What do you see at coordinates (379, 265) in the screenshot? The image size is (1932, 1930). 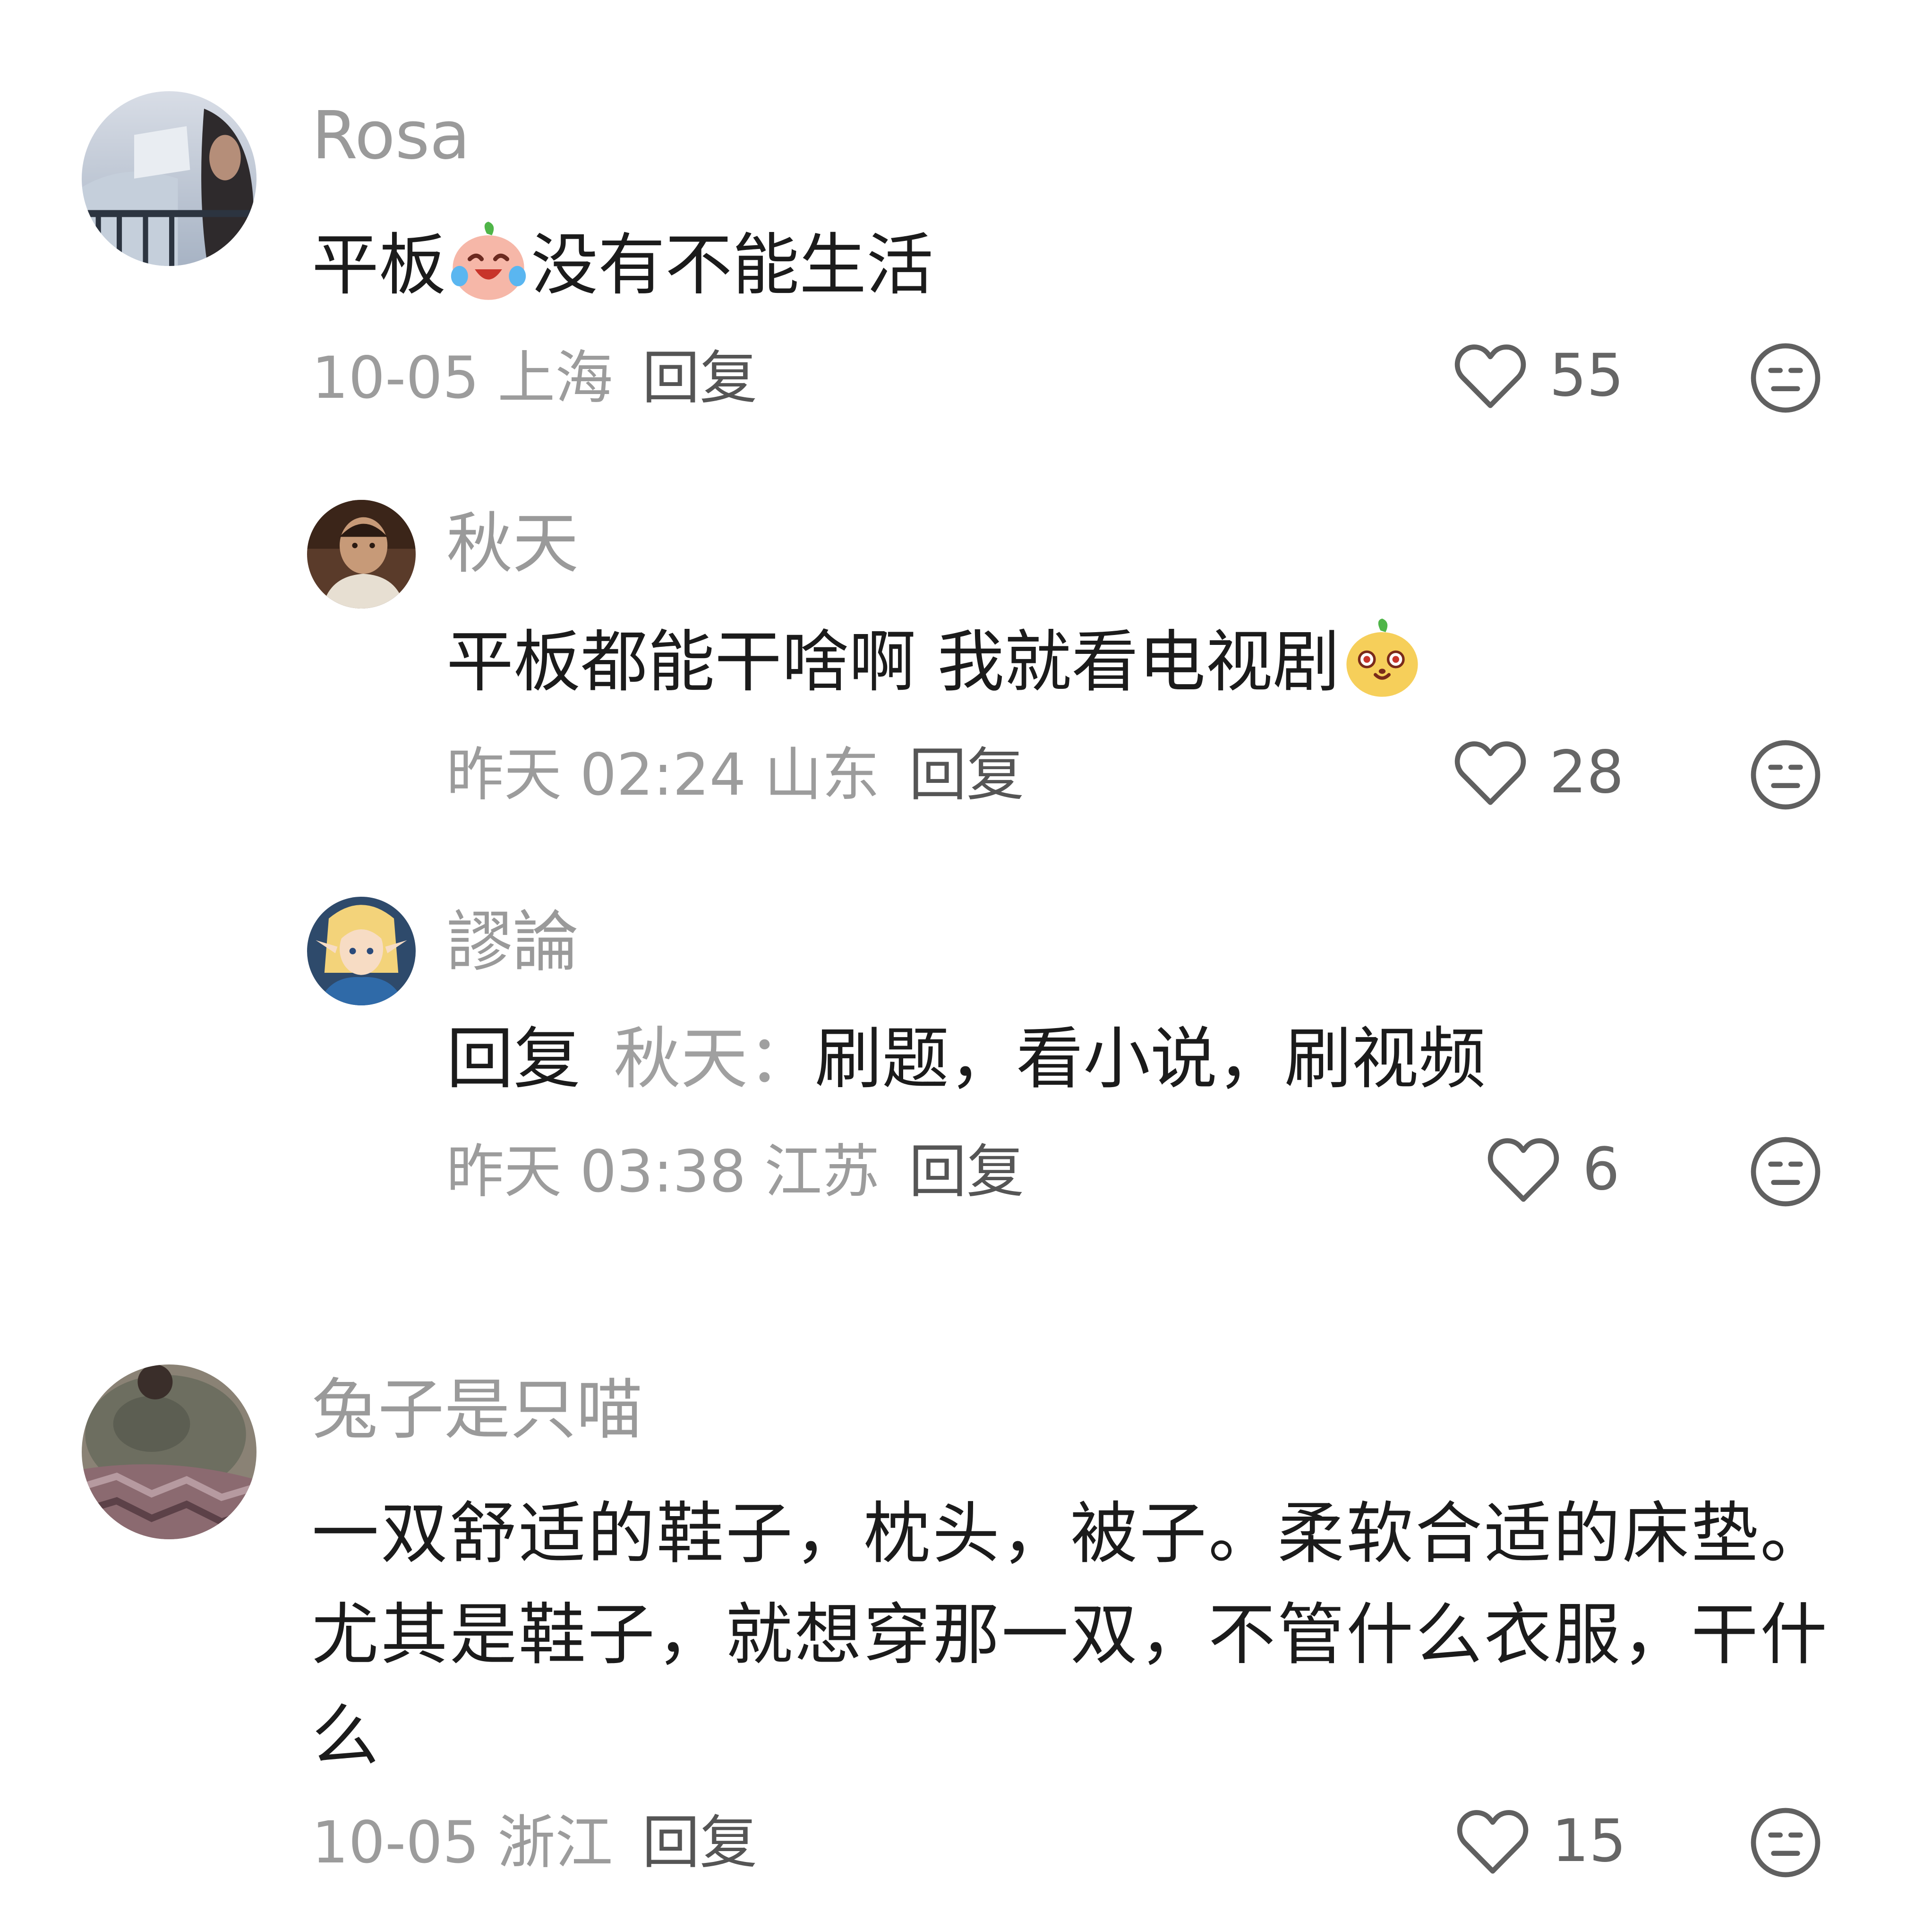 I see `comment-text-part: 平板` at bounding box center [379, 265].